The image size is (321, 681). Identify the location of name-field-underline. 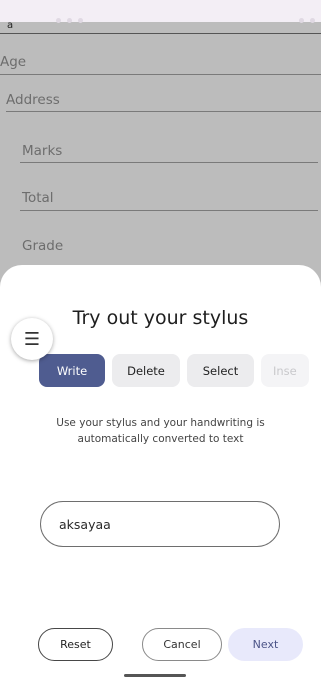
(160, 33).